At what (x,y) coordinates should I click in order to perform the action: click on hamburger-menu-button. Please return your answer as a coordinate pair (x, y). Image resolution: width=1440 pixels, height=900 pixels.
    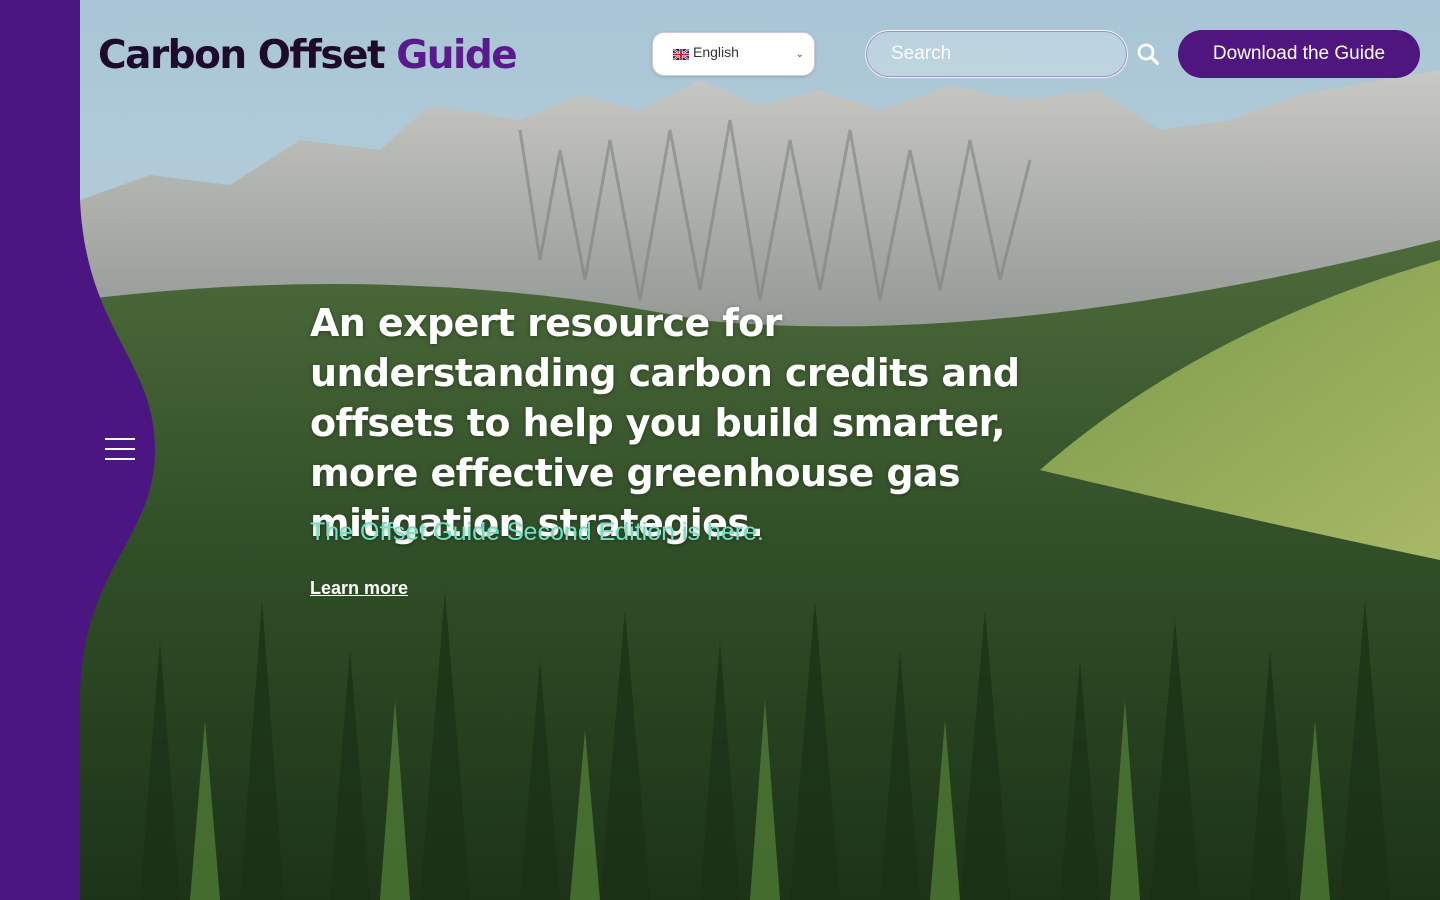
    Looking at the image, I should click on (120, 449).